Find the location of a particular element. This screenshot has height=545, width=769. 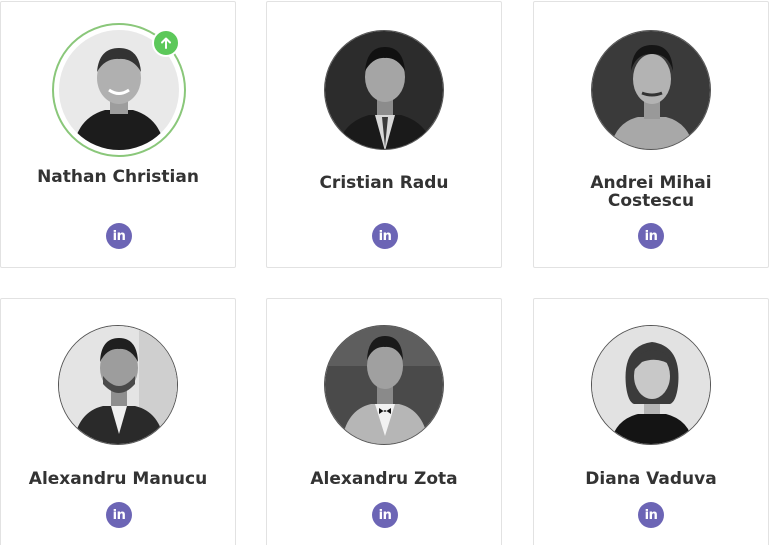

member-name: Cristian Radu is located at coordinates (384, 183).